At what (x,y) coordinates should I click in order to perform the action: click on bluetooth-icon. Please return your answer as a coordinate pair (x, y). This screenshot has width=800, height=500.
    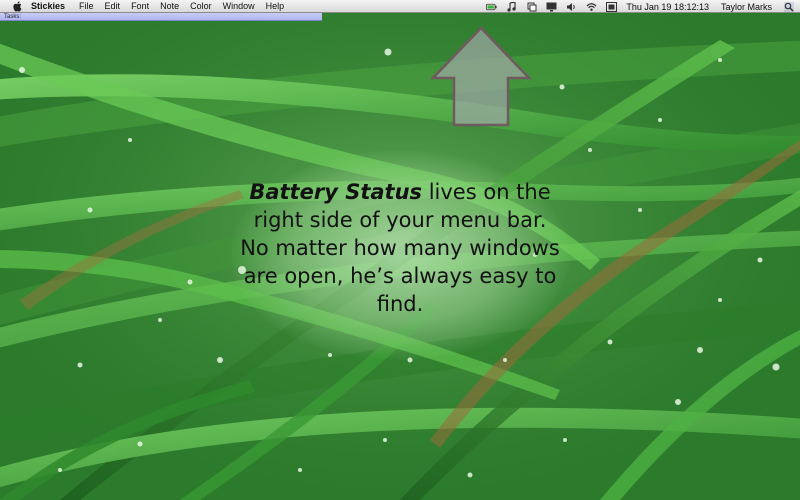
    Looking at the image, I should click on (531, 7).